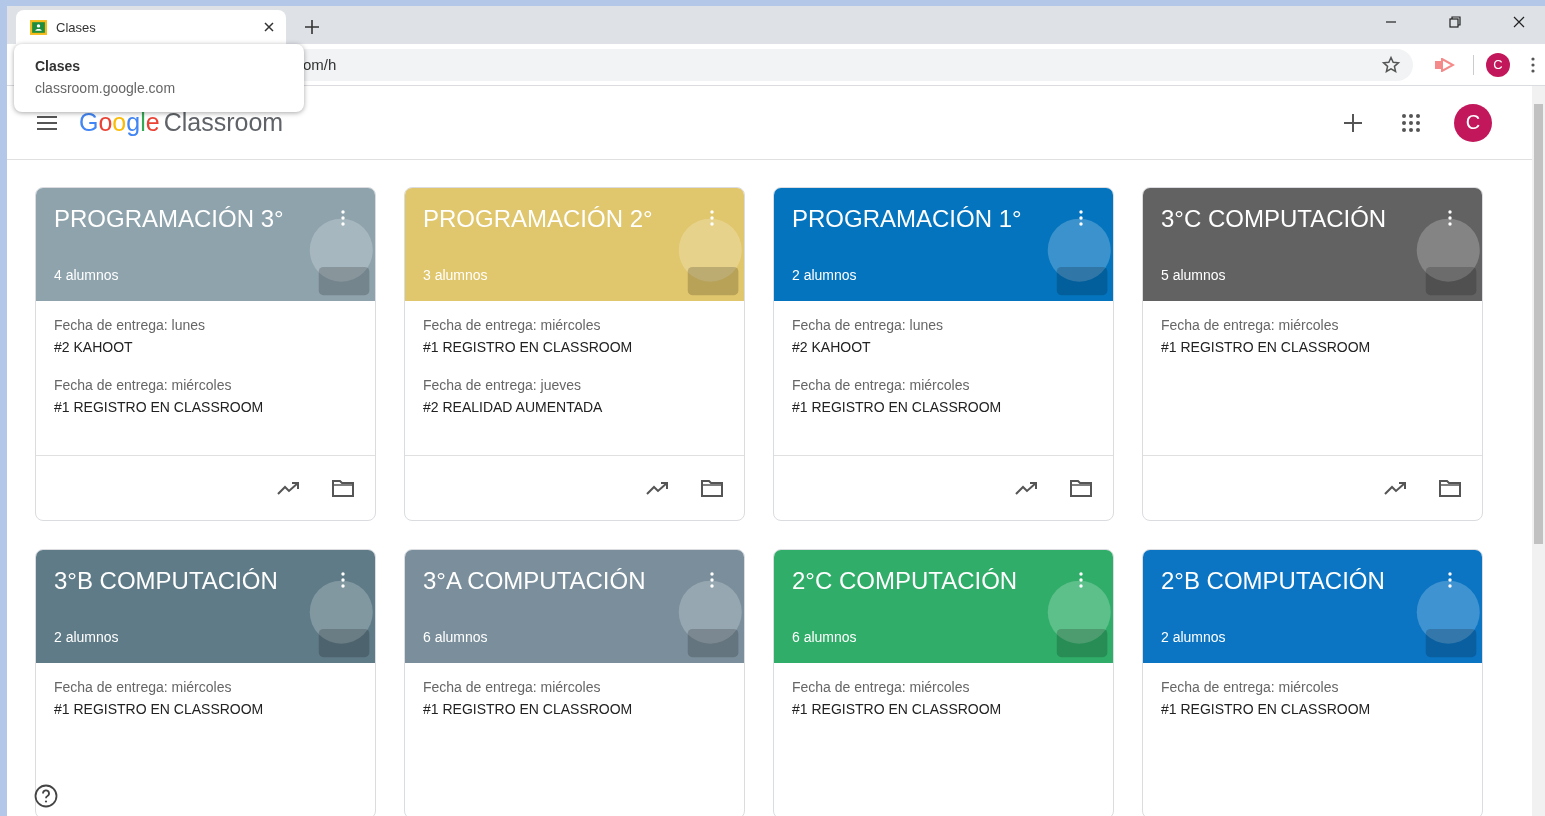  What do you see at coordinates (106, 88) in the screenshot?
I see `tooltip-url: classroom.google.com` at bounding box center [106, 88].